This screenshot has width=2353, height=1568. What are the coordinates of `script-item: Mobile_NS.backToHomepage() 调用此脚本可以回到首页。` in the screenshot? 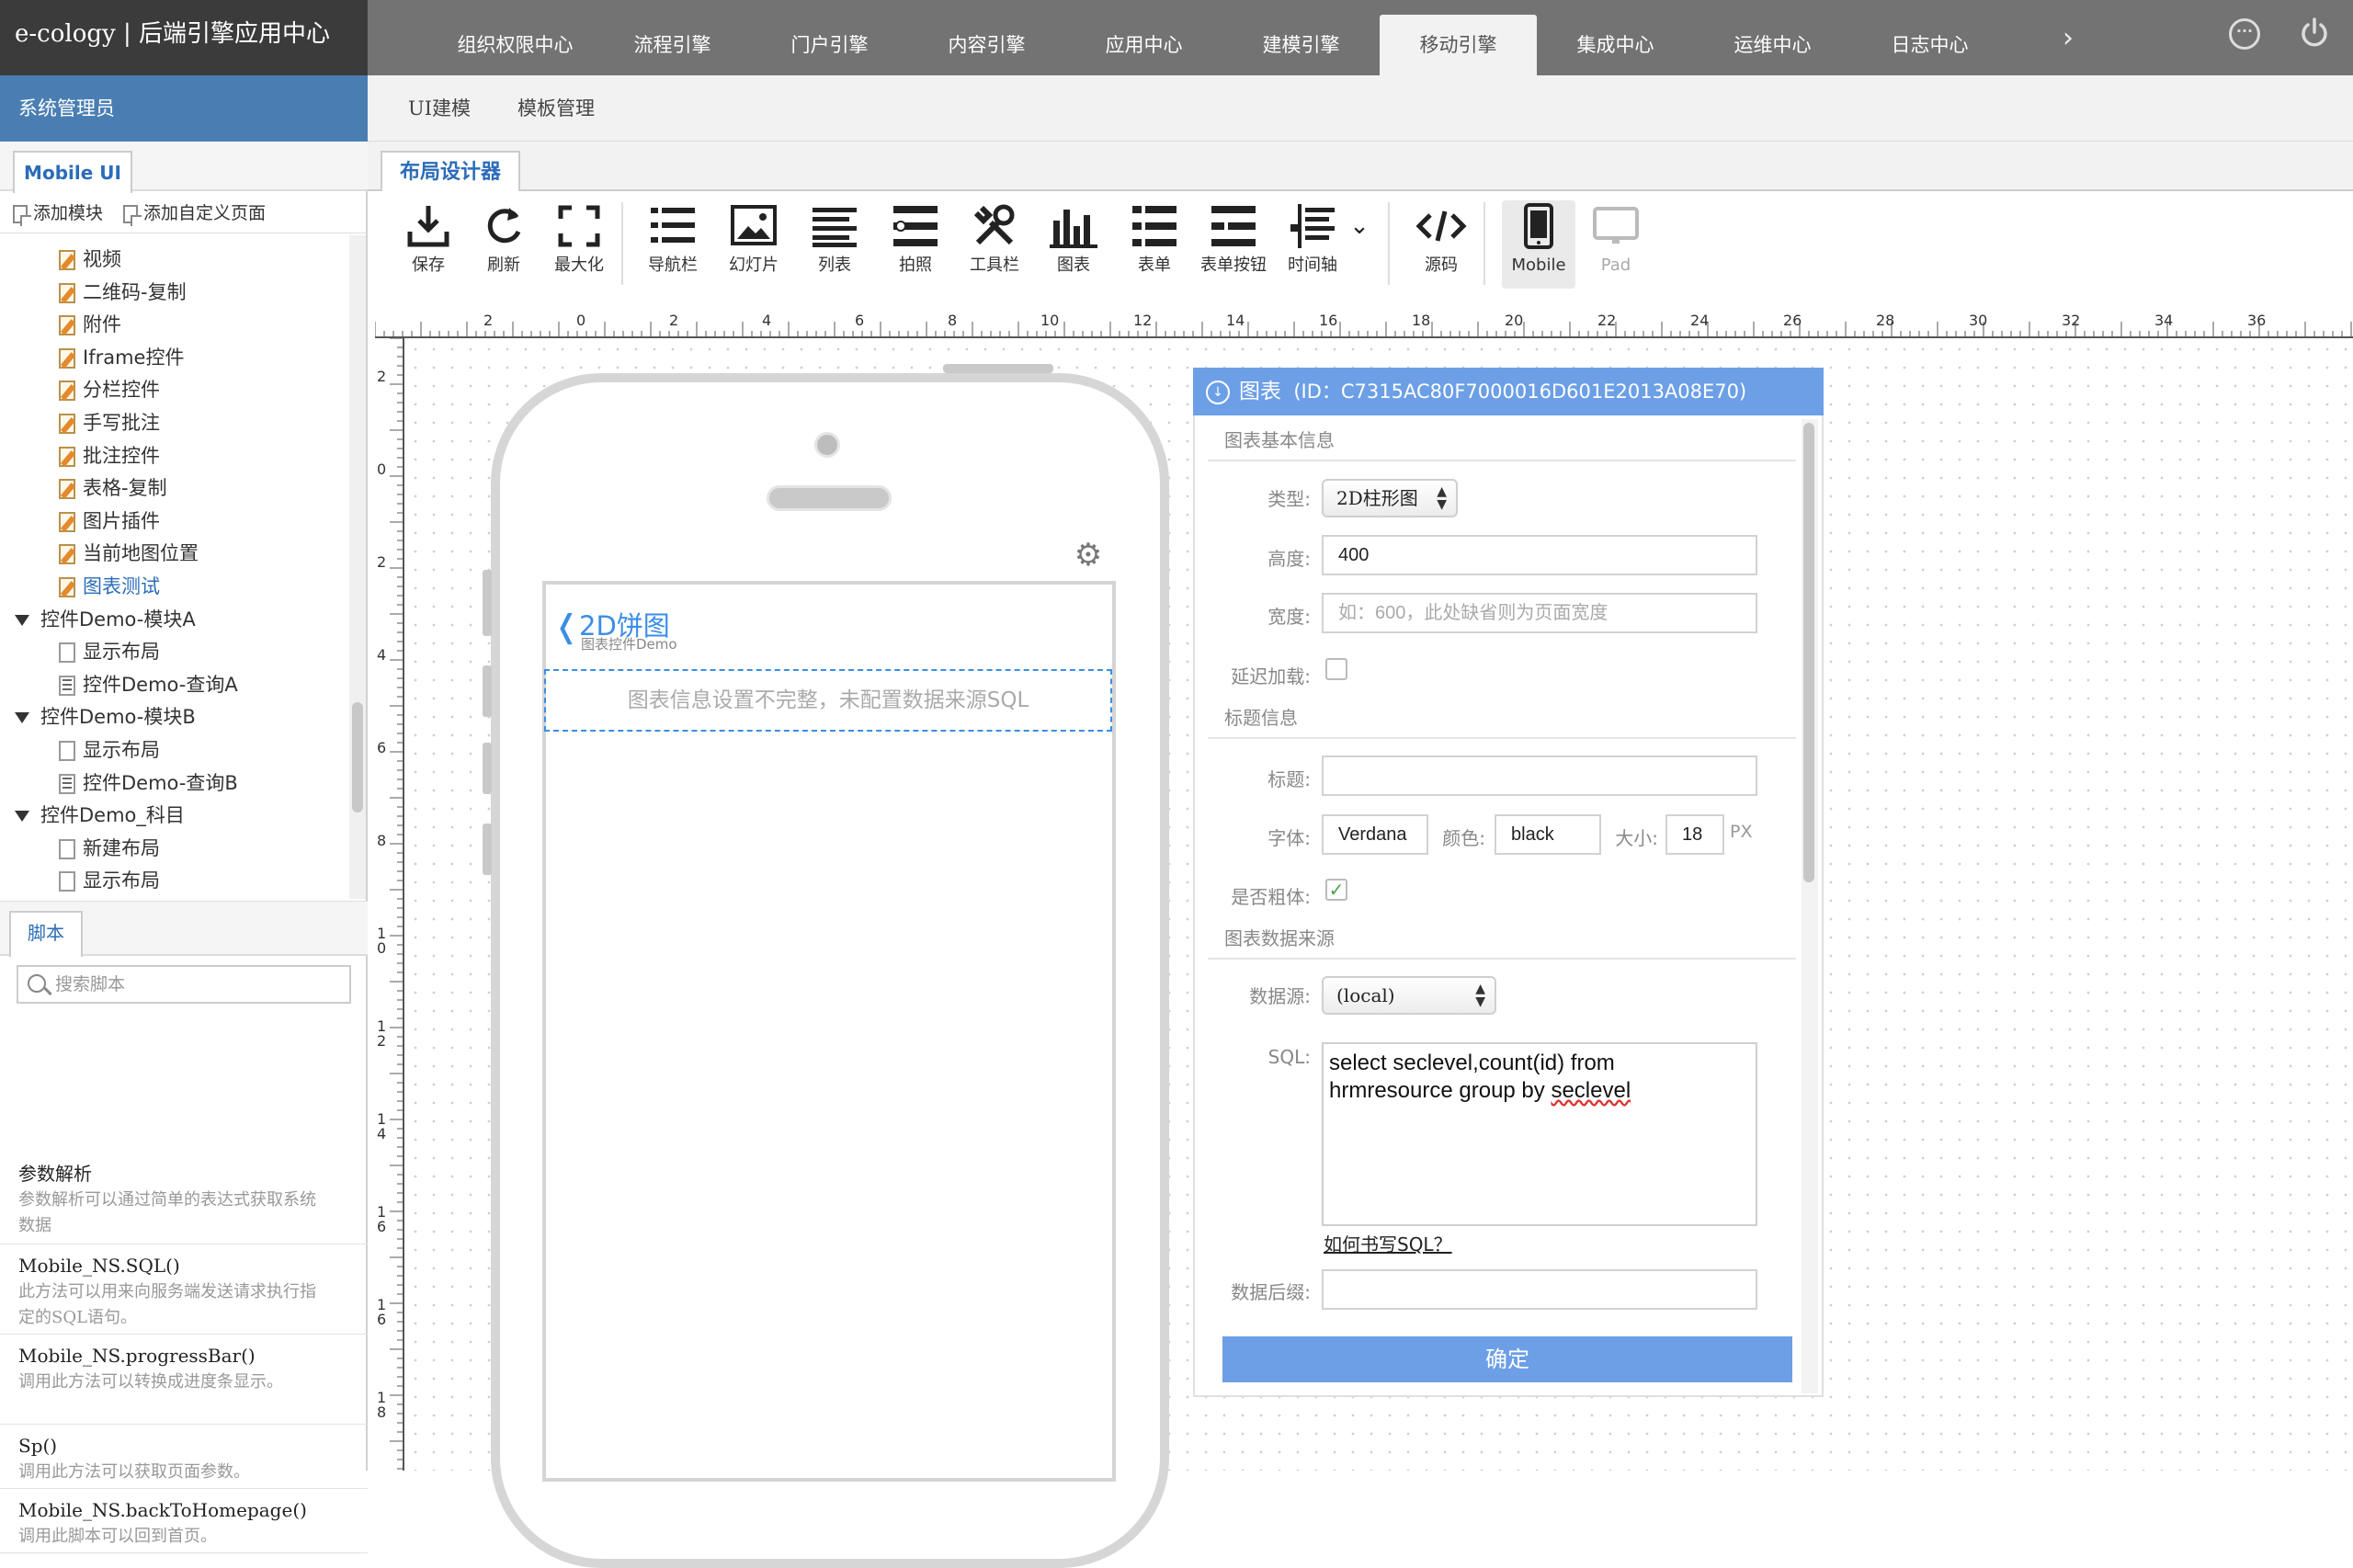 It's located at (184, 1521).